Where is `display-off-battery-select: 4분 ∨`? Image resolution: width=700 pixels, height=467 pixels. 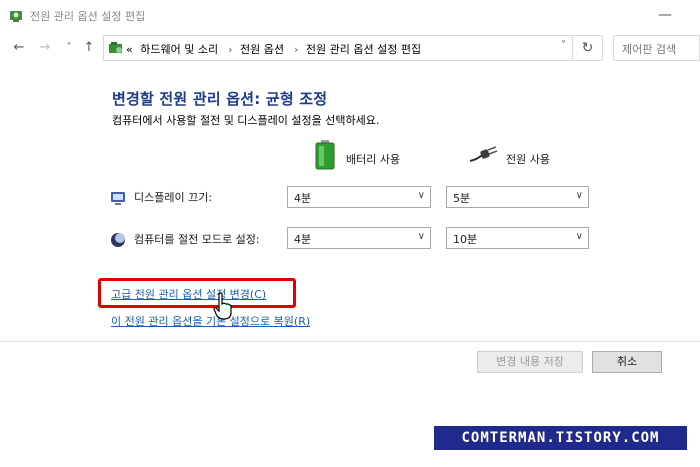 display-off-battery-select: 4분 ∨ is located at coordinates (359, 197).